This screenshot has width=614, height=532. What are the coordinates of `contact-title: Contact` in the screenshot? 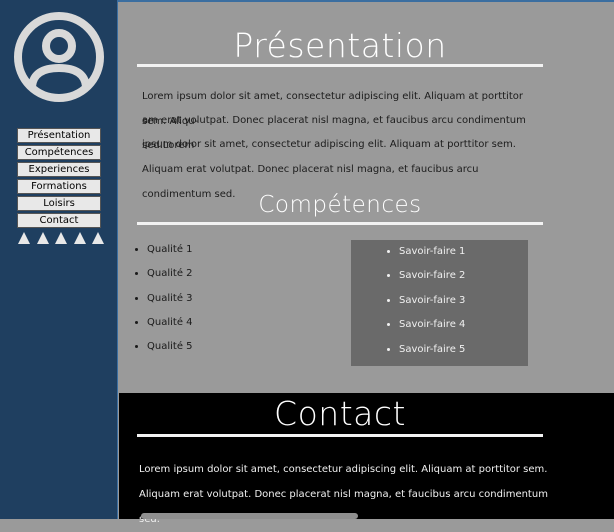 It's located at (340, 413).